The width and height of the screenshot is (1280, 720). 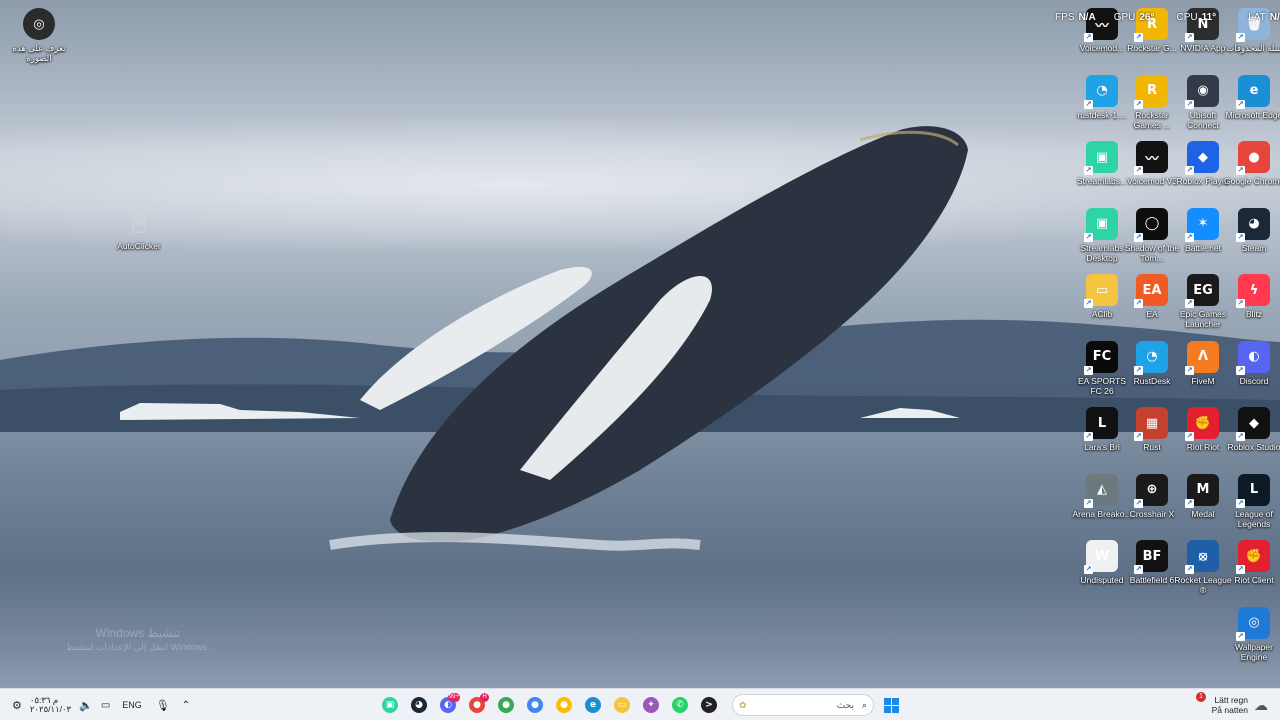 I want to click on fps-label: FPS, so click(x=1065, y=17).